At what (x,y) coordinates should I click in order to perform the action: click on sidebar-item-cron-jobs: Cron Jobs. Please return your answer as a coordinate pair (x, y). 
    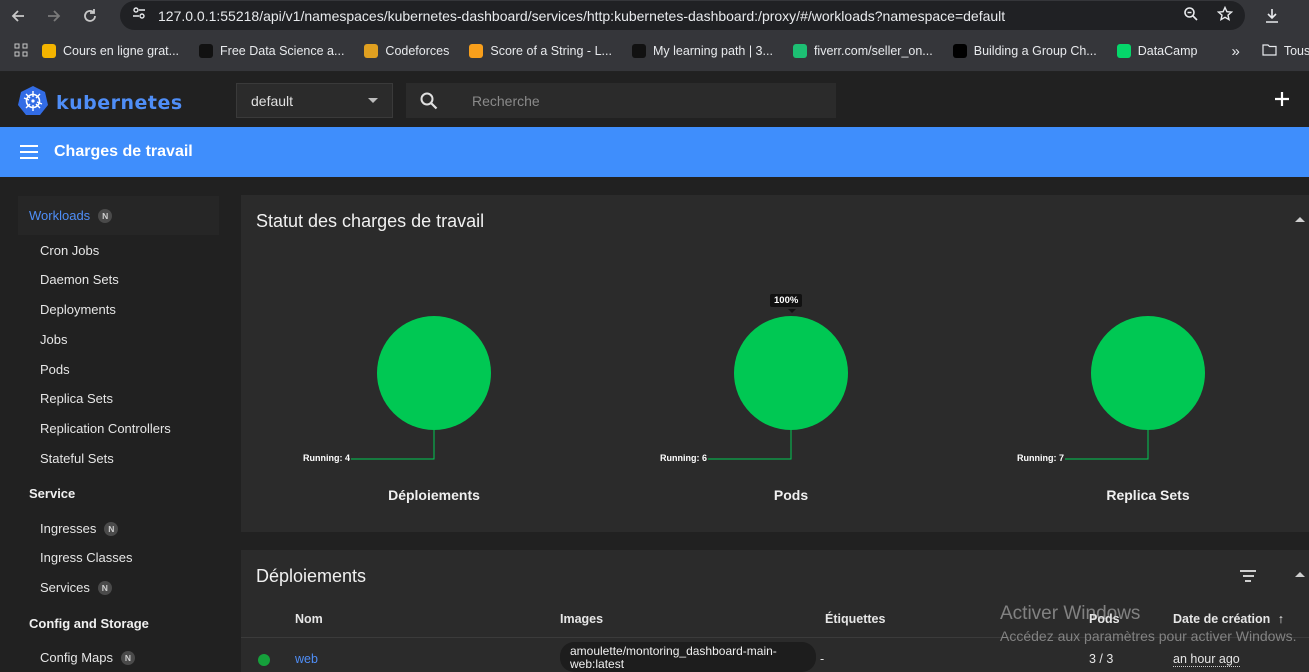
    Looking at the image, I should click on (69, 250).